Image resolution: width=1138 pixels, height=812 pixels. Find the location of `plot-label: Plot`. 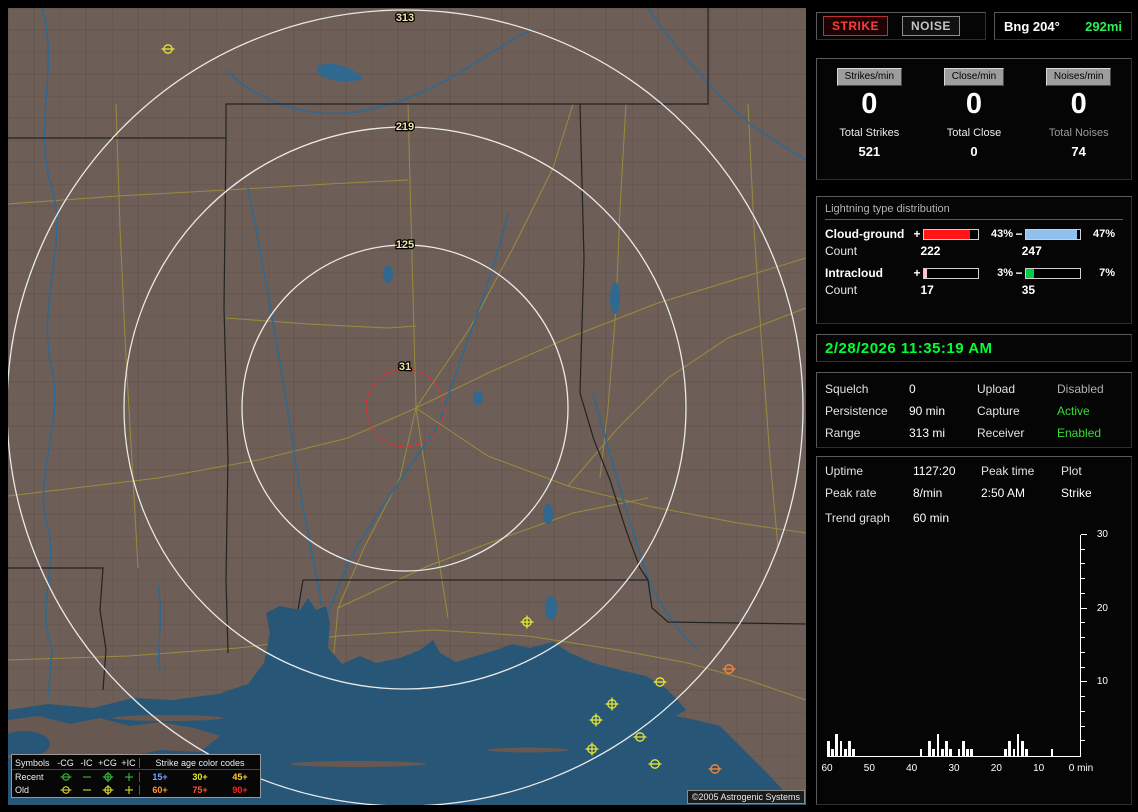

plot-label: Plot is located at coordinates (1071, 471).